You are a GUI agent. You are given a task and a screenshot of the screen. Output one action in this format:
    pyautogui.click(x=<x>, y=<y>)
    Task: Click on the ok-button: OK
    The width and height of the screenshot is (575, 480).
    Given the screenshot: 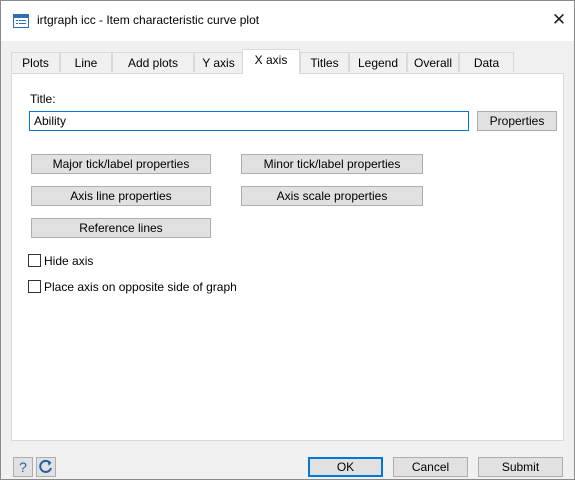 What is the action you would take?
    pyautogui.click(x=345, y=467)
    